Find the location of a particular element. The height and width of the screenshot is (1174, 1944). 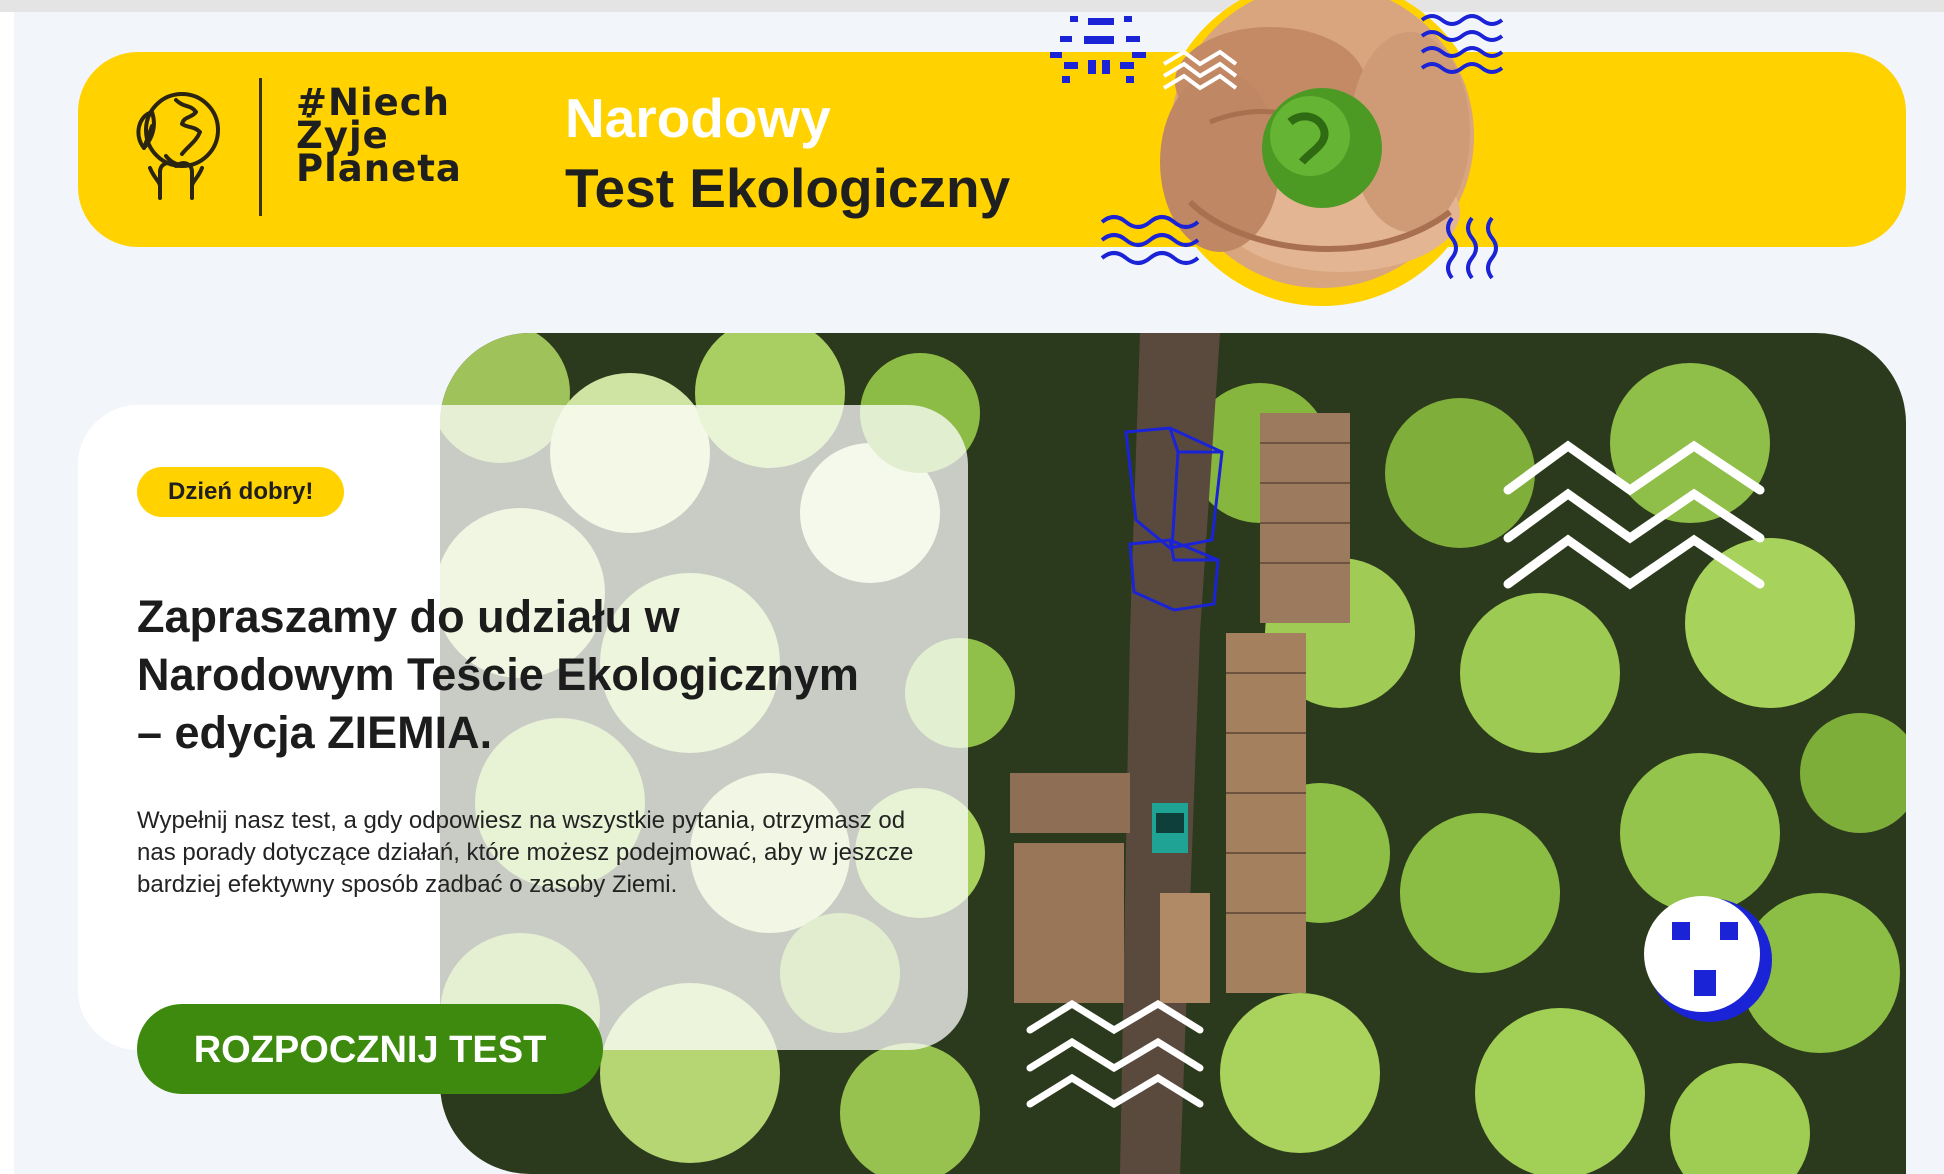

logo-divider is located at coordinates (260, 147).